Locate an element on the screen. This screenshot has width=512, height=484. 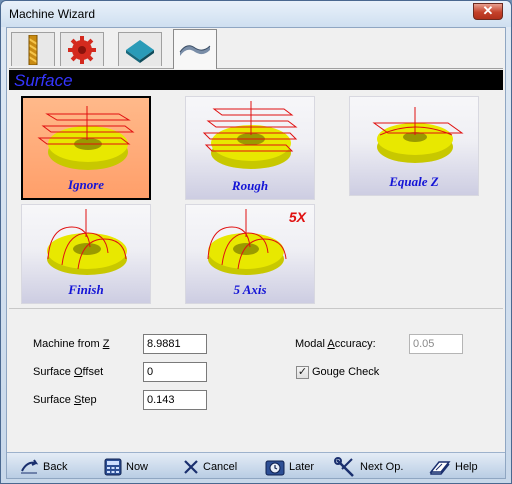
close-button: ✕ is located at coordinates (488, 11).